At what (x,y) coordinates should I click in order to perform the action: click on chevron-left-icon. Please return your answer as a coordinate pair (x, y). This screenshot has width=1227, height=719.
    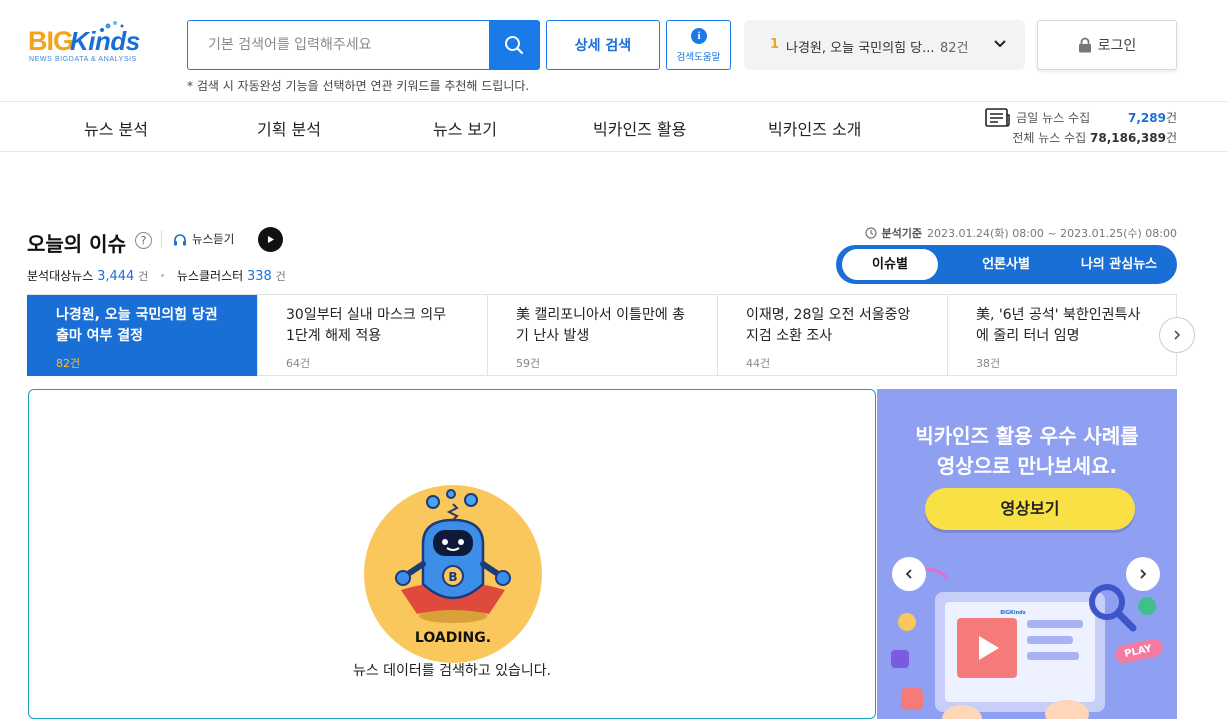
    Looking at the image, I should click on (908, 574).